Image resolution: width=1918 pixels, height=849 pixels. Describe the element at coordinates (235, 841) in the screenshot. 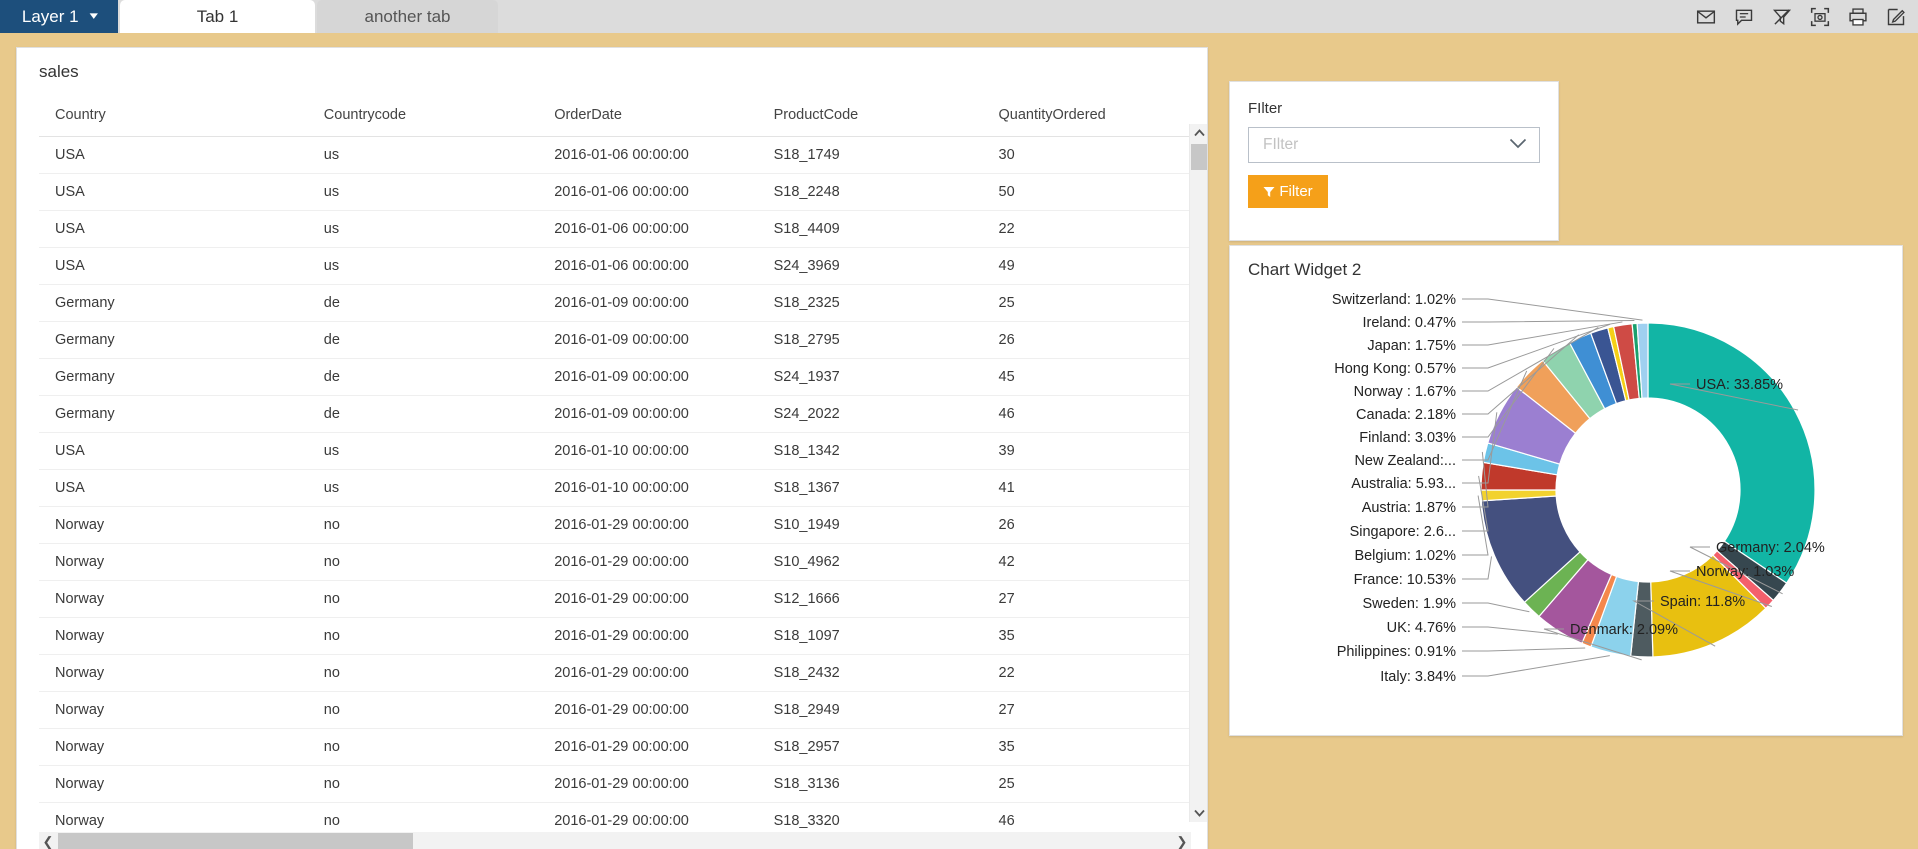

I see `horizontal-scroll-thumb` at that location.